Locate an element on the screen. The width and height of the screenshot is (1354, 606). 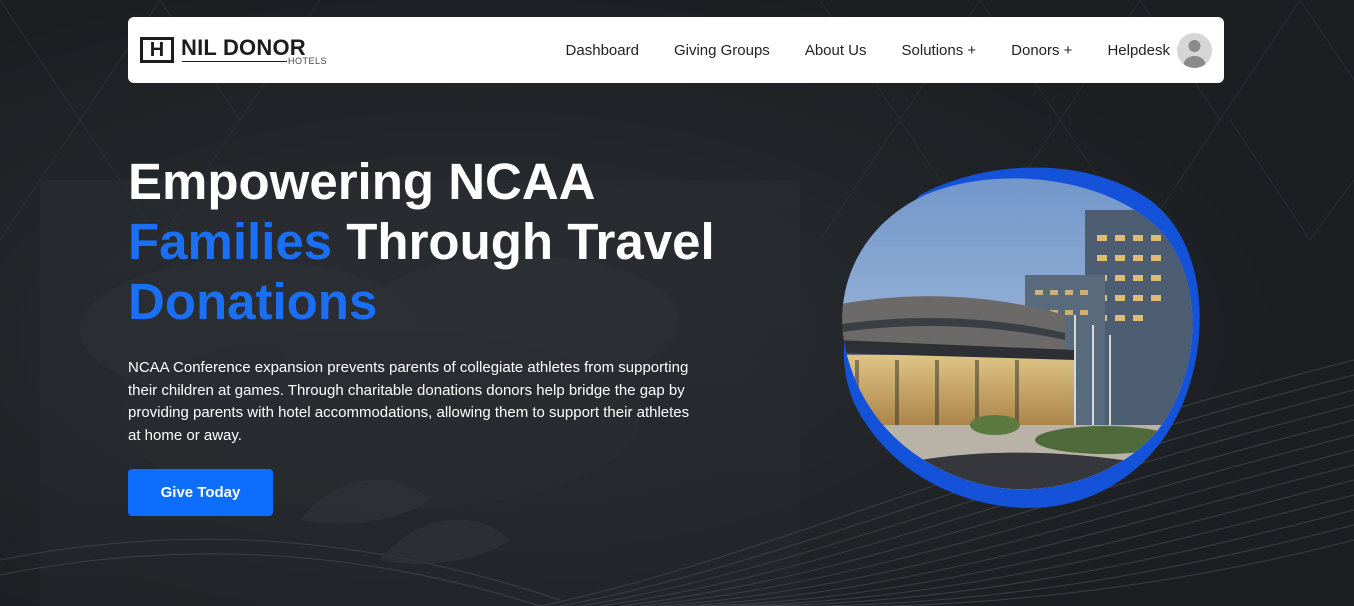
nav-dashboard: Dashboard is located at coordinates (602, 50).